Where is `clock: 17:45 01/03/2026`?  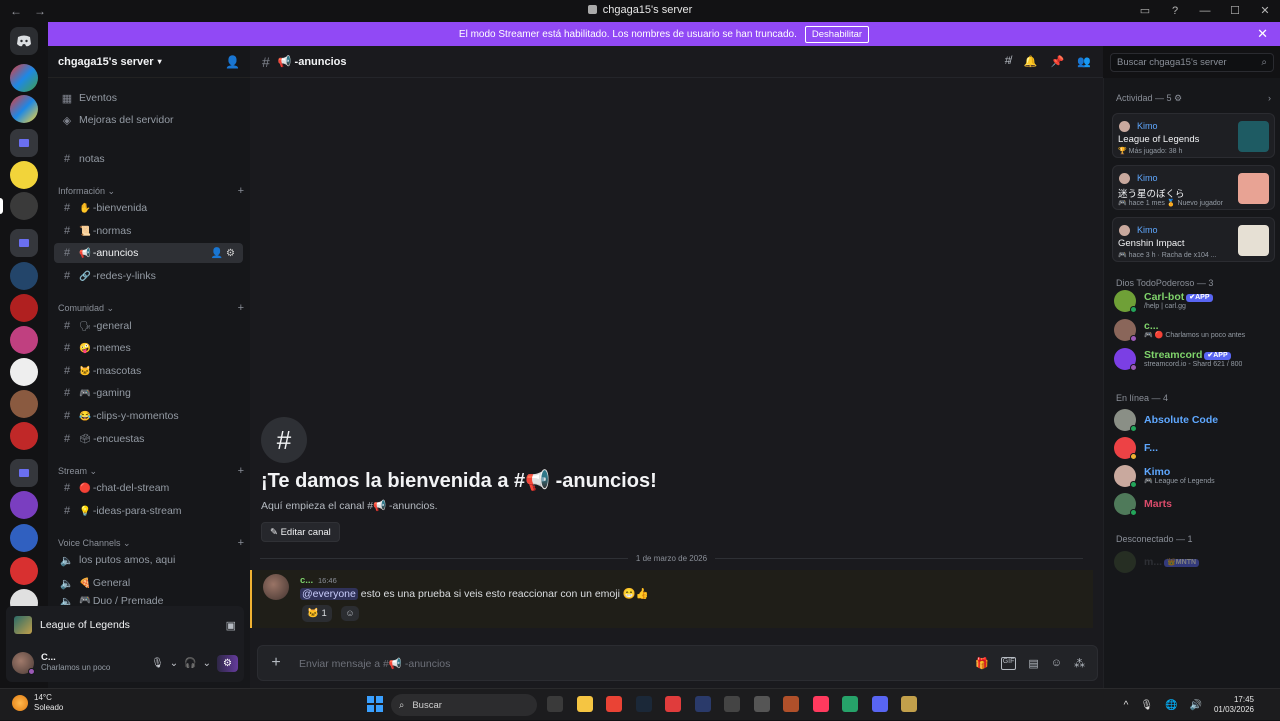
clock: 17:45 01/03/2026 is located at coordinates (1234, 705).